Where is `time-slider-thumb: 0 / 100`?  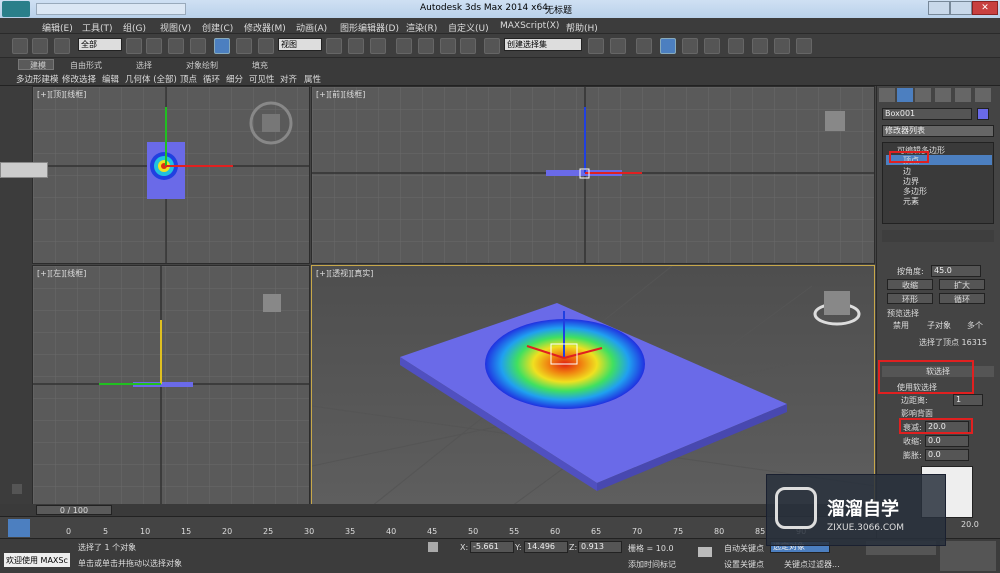 time-slider-thumb: 0 / 100 is located at coordinates (74, 510).